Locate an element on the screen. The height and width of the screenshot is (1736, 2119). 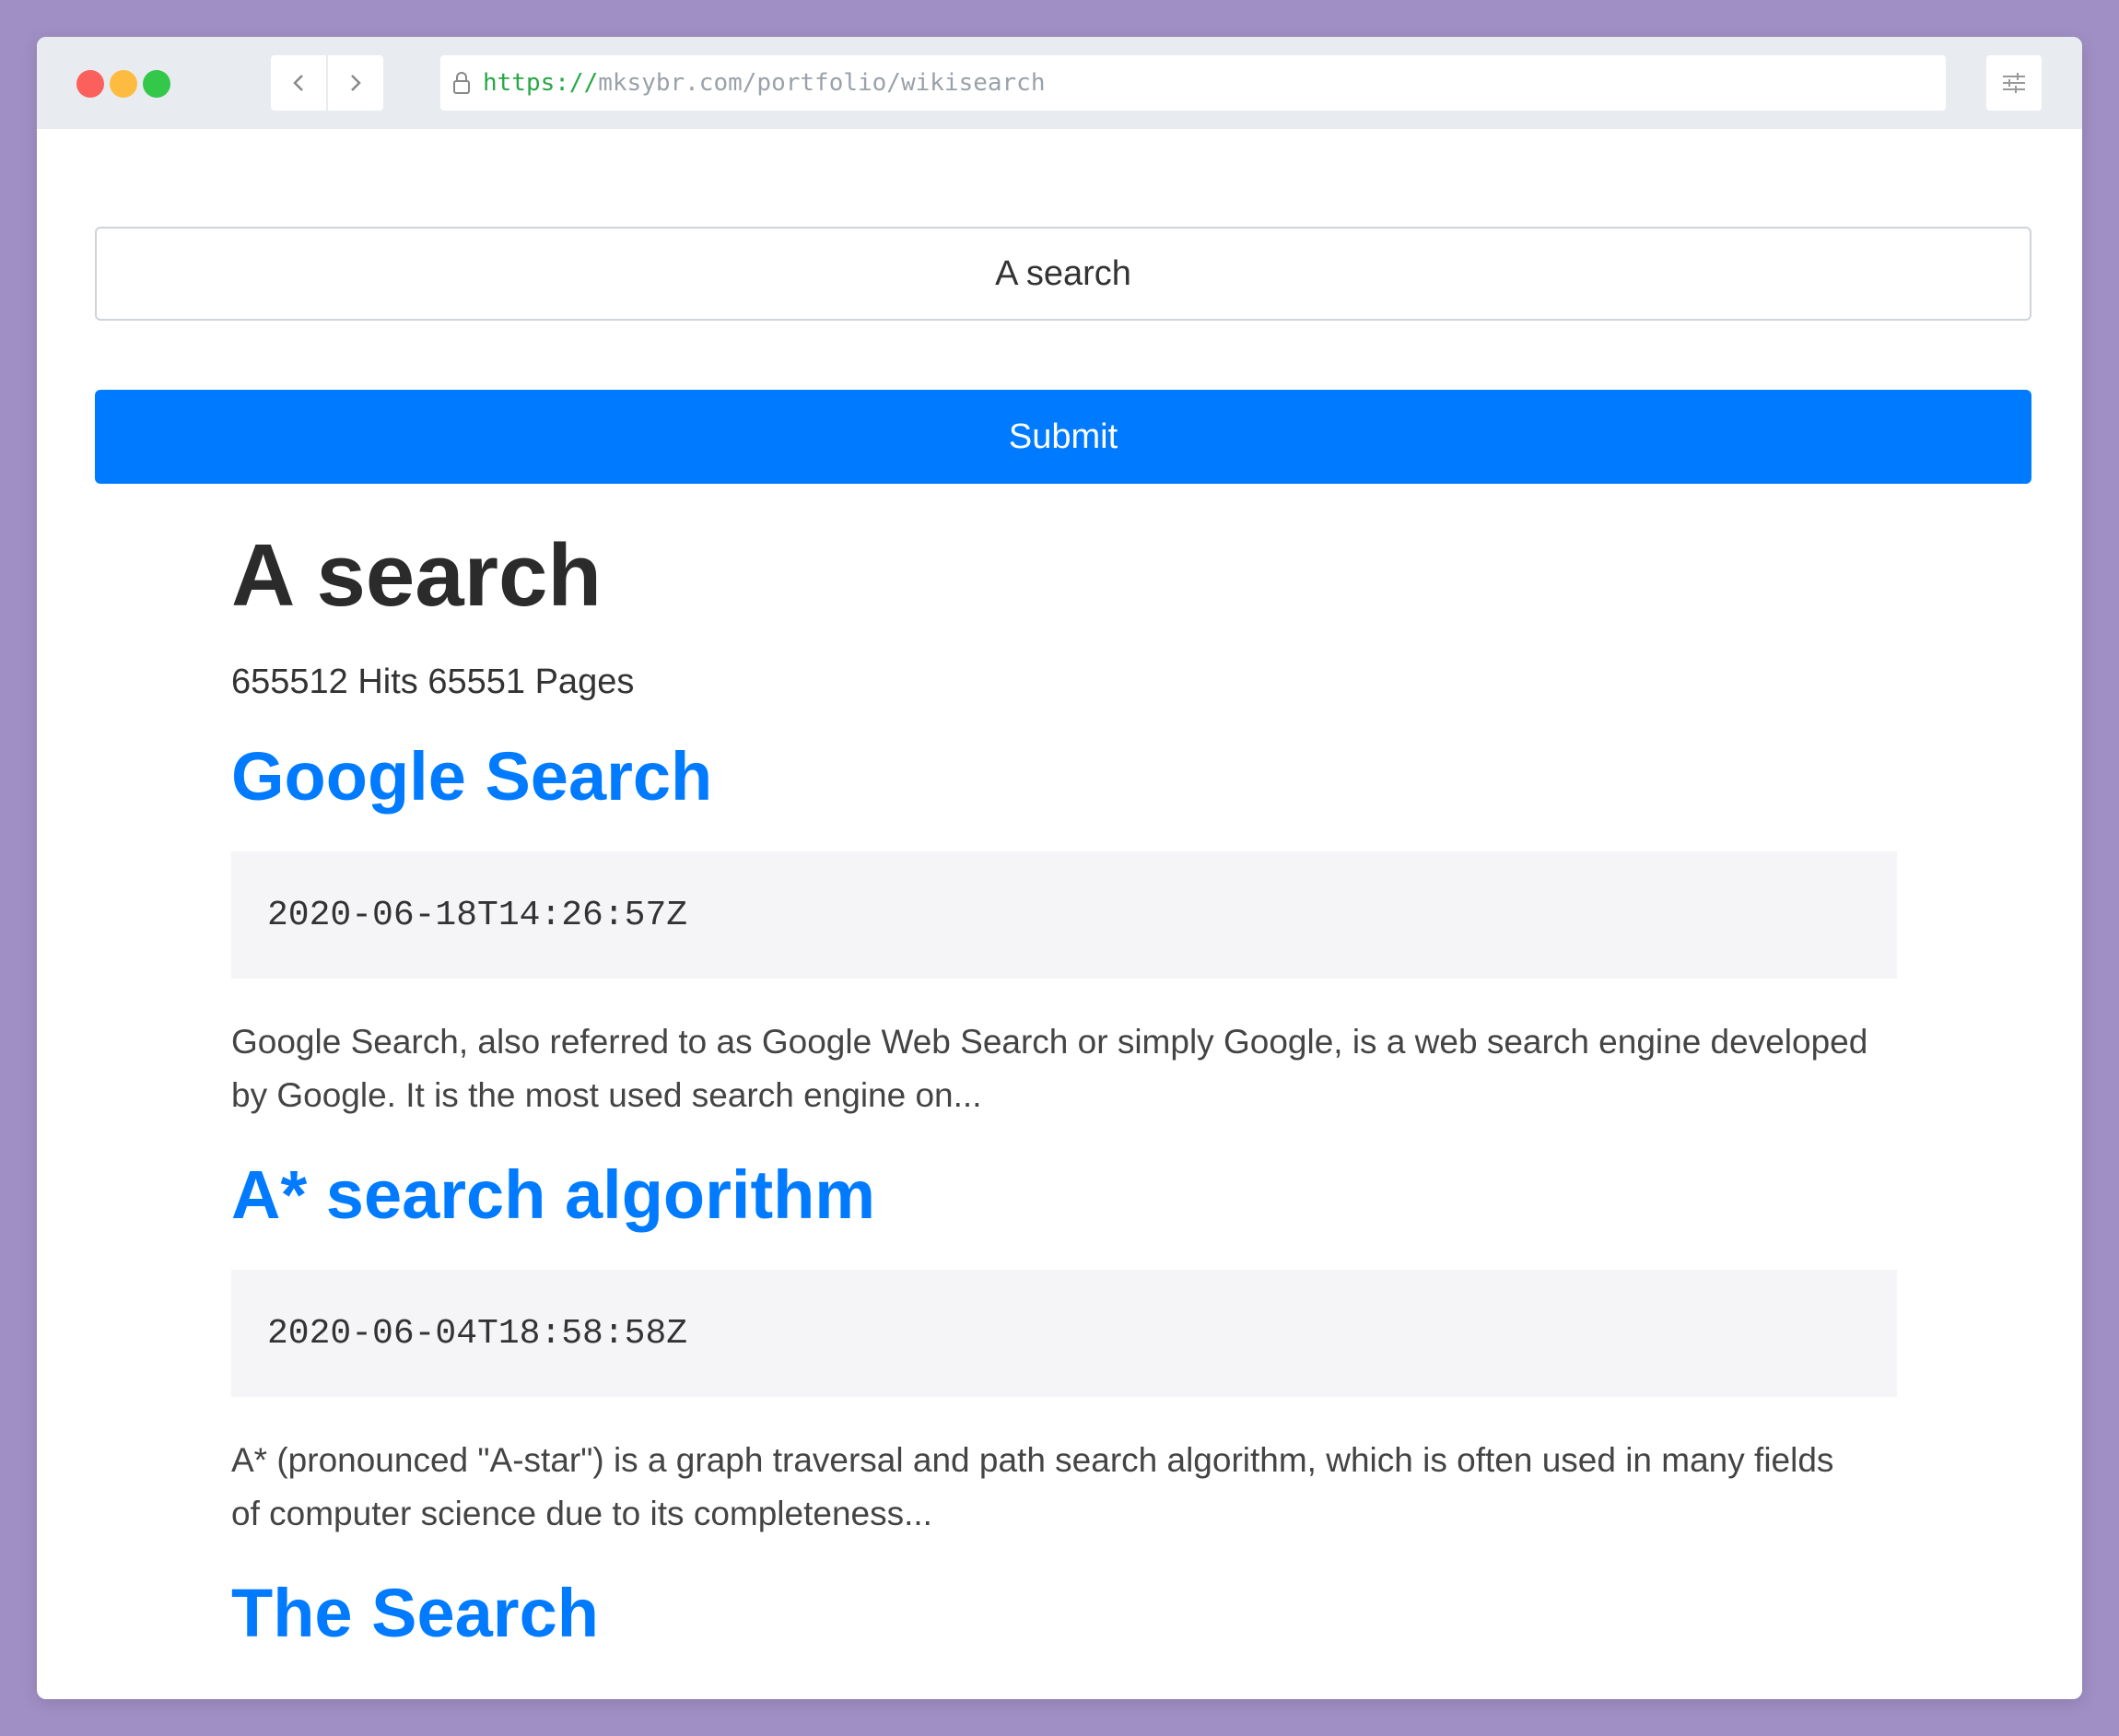
forward-button is located at coordinates (355, 83).